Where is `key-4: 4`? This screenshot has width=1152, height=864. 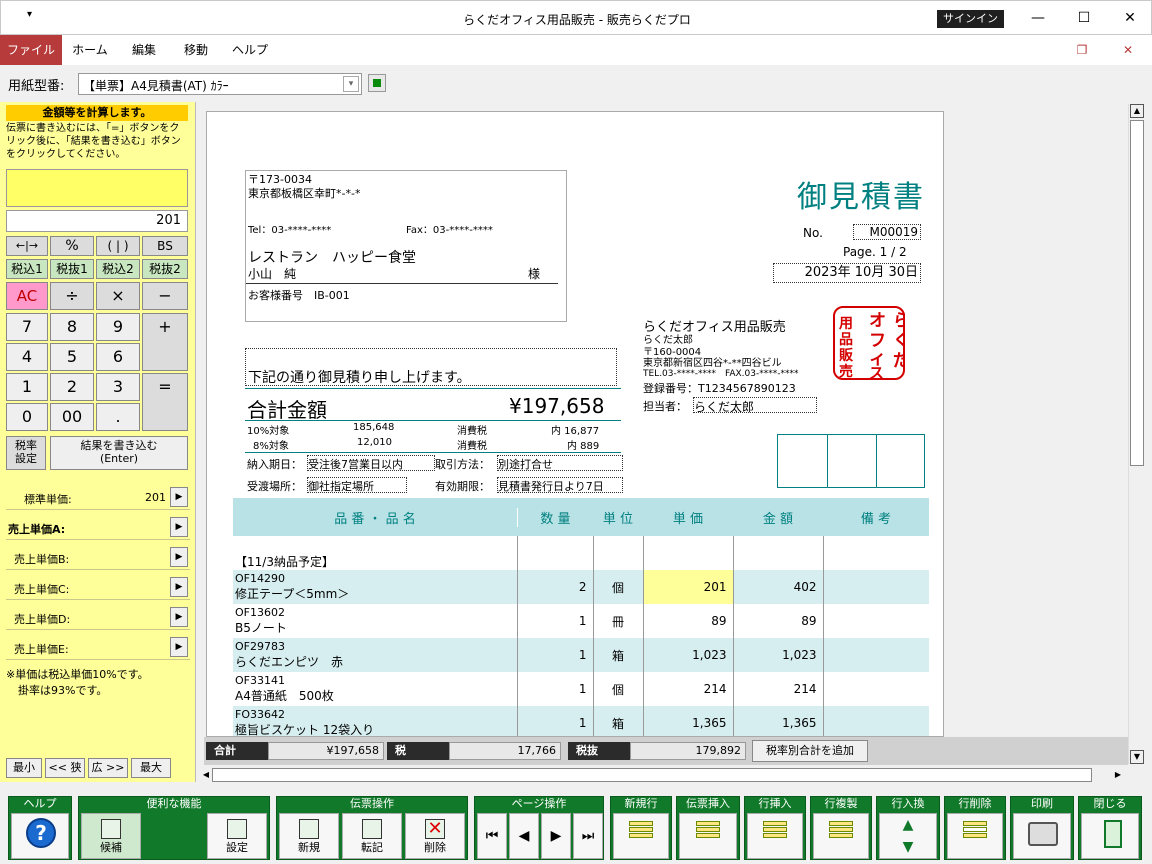
key-4: 4 is located at coordinates (27, 357).